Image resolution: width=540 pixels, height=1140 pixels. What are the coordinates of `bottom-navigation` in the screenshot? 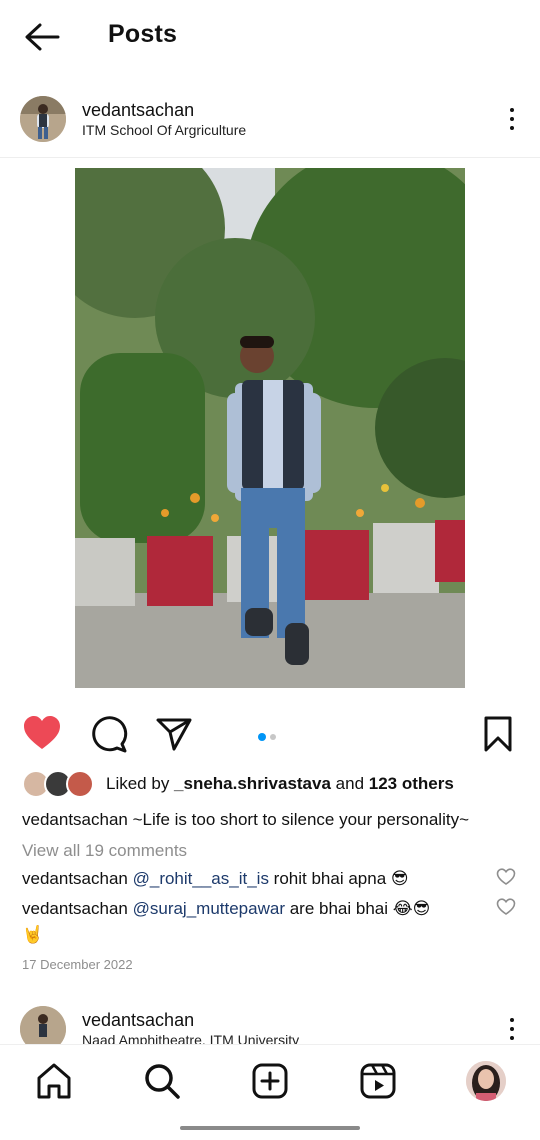 It's located at (270, 1092).